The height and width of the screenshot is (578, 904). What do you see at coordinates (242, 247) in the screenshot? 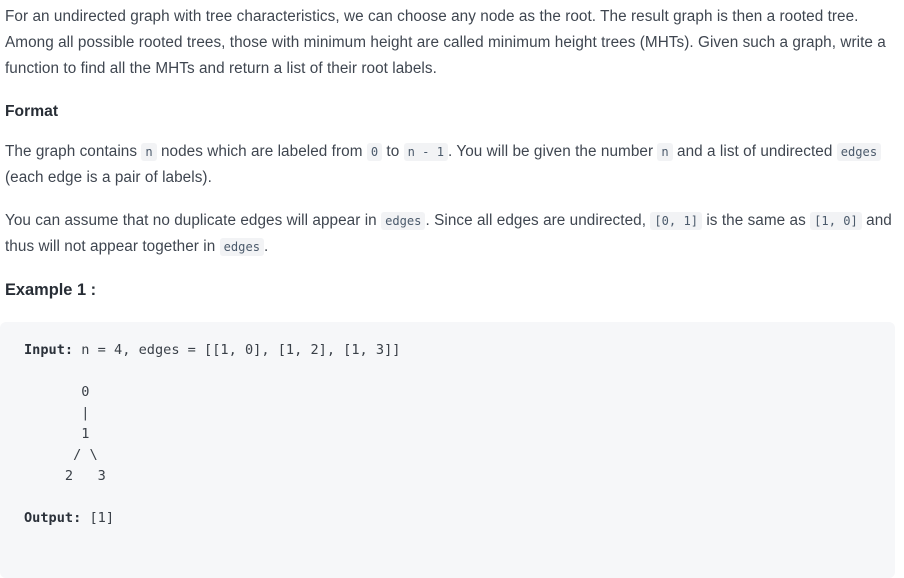
I see `inline-code-edges-3: edges` at bounding box center [242, 247].